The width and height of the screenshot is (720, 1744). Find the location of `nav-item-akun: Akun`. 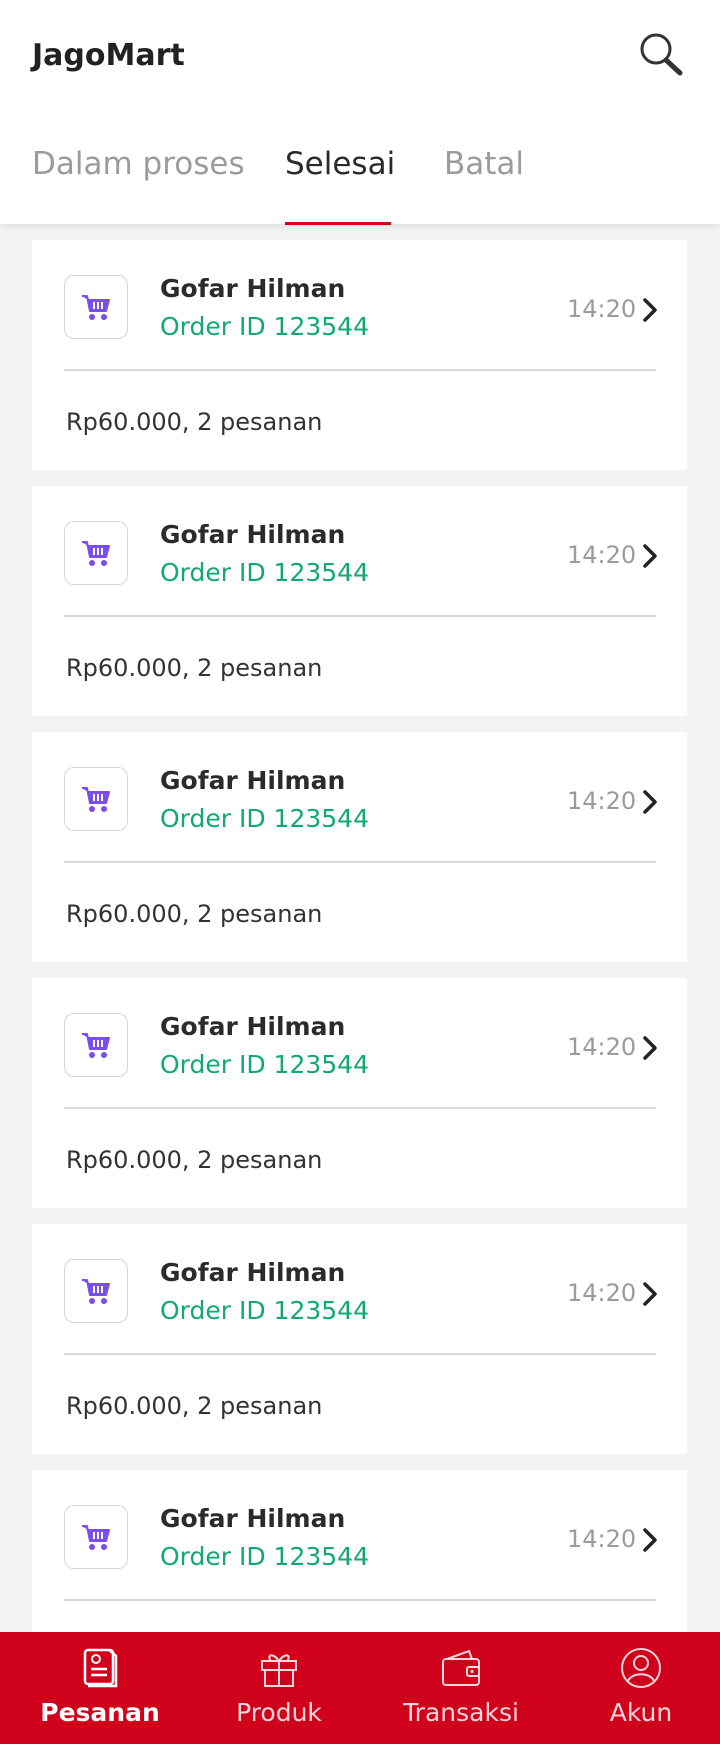

nav-item-akun: Akun is located at coordinates (635, 1688).